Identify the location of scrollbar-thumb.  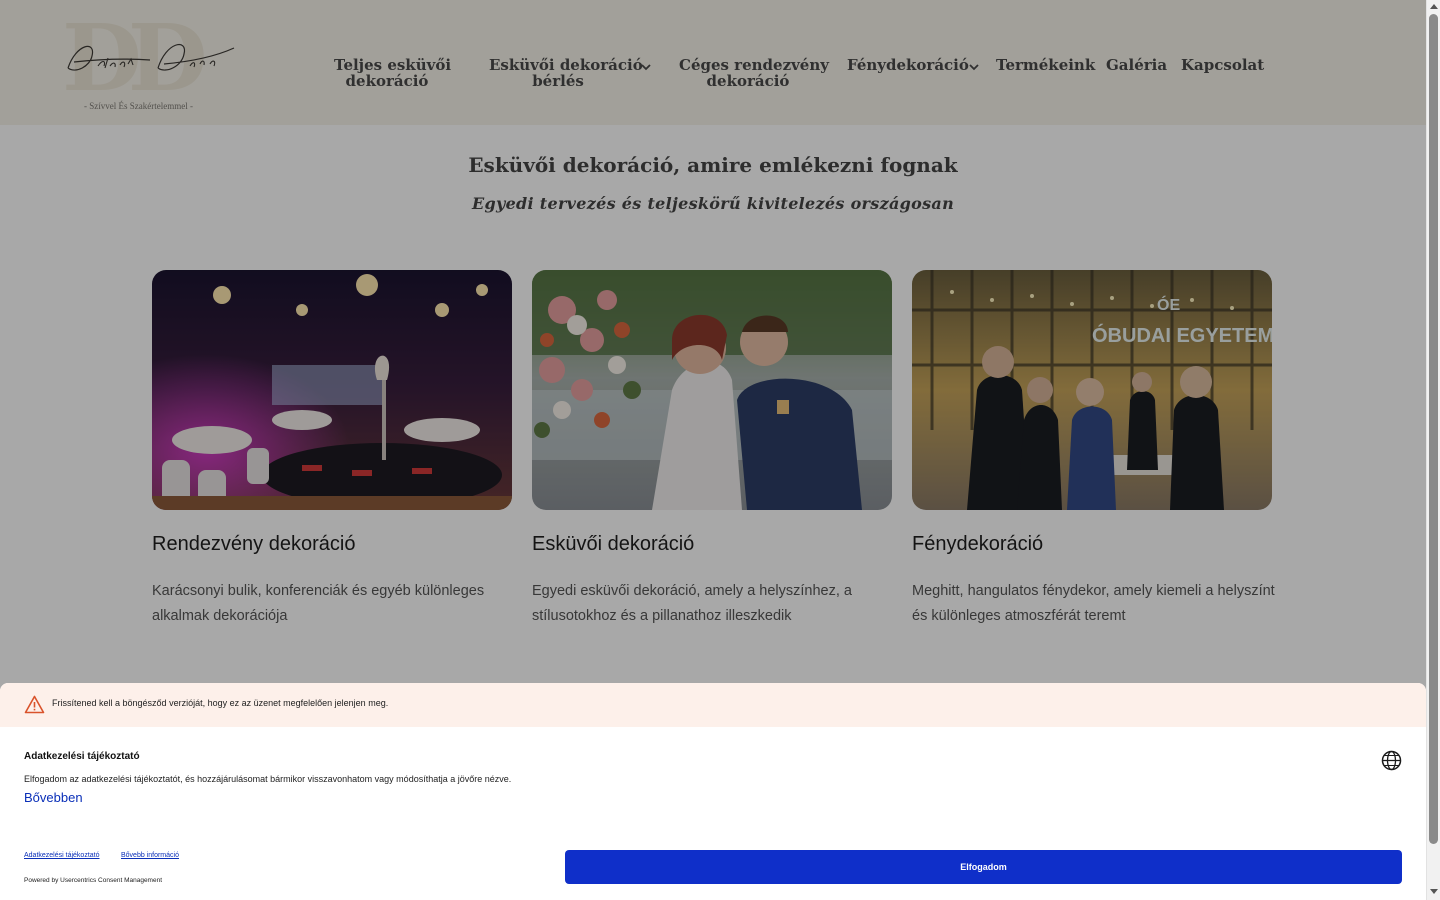
(1433, 429).